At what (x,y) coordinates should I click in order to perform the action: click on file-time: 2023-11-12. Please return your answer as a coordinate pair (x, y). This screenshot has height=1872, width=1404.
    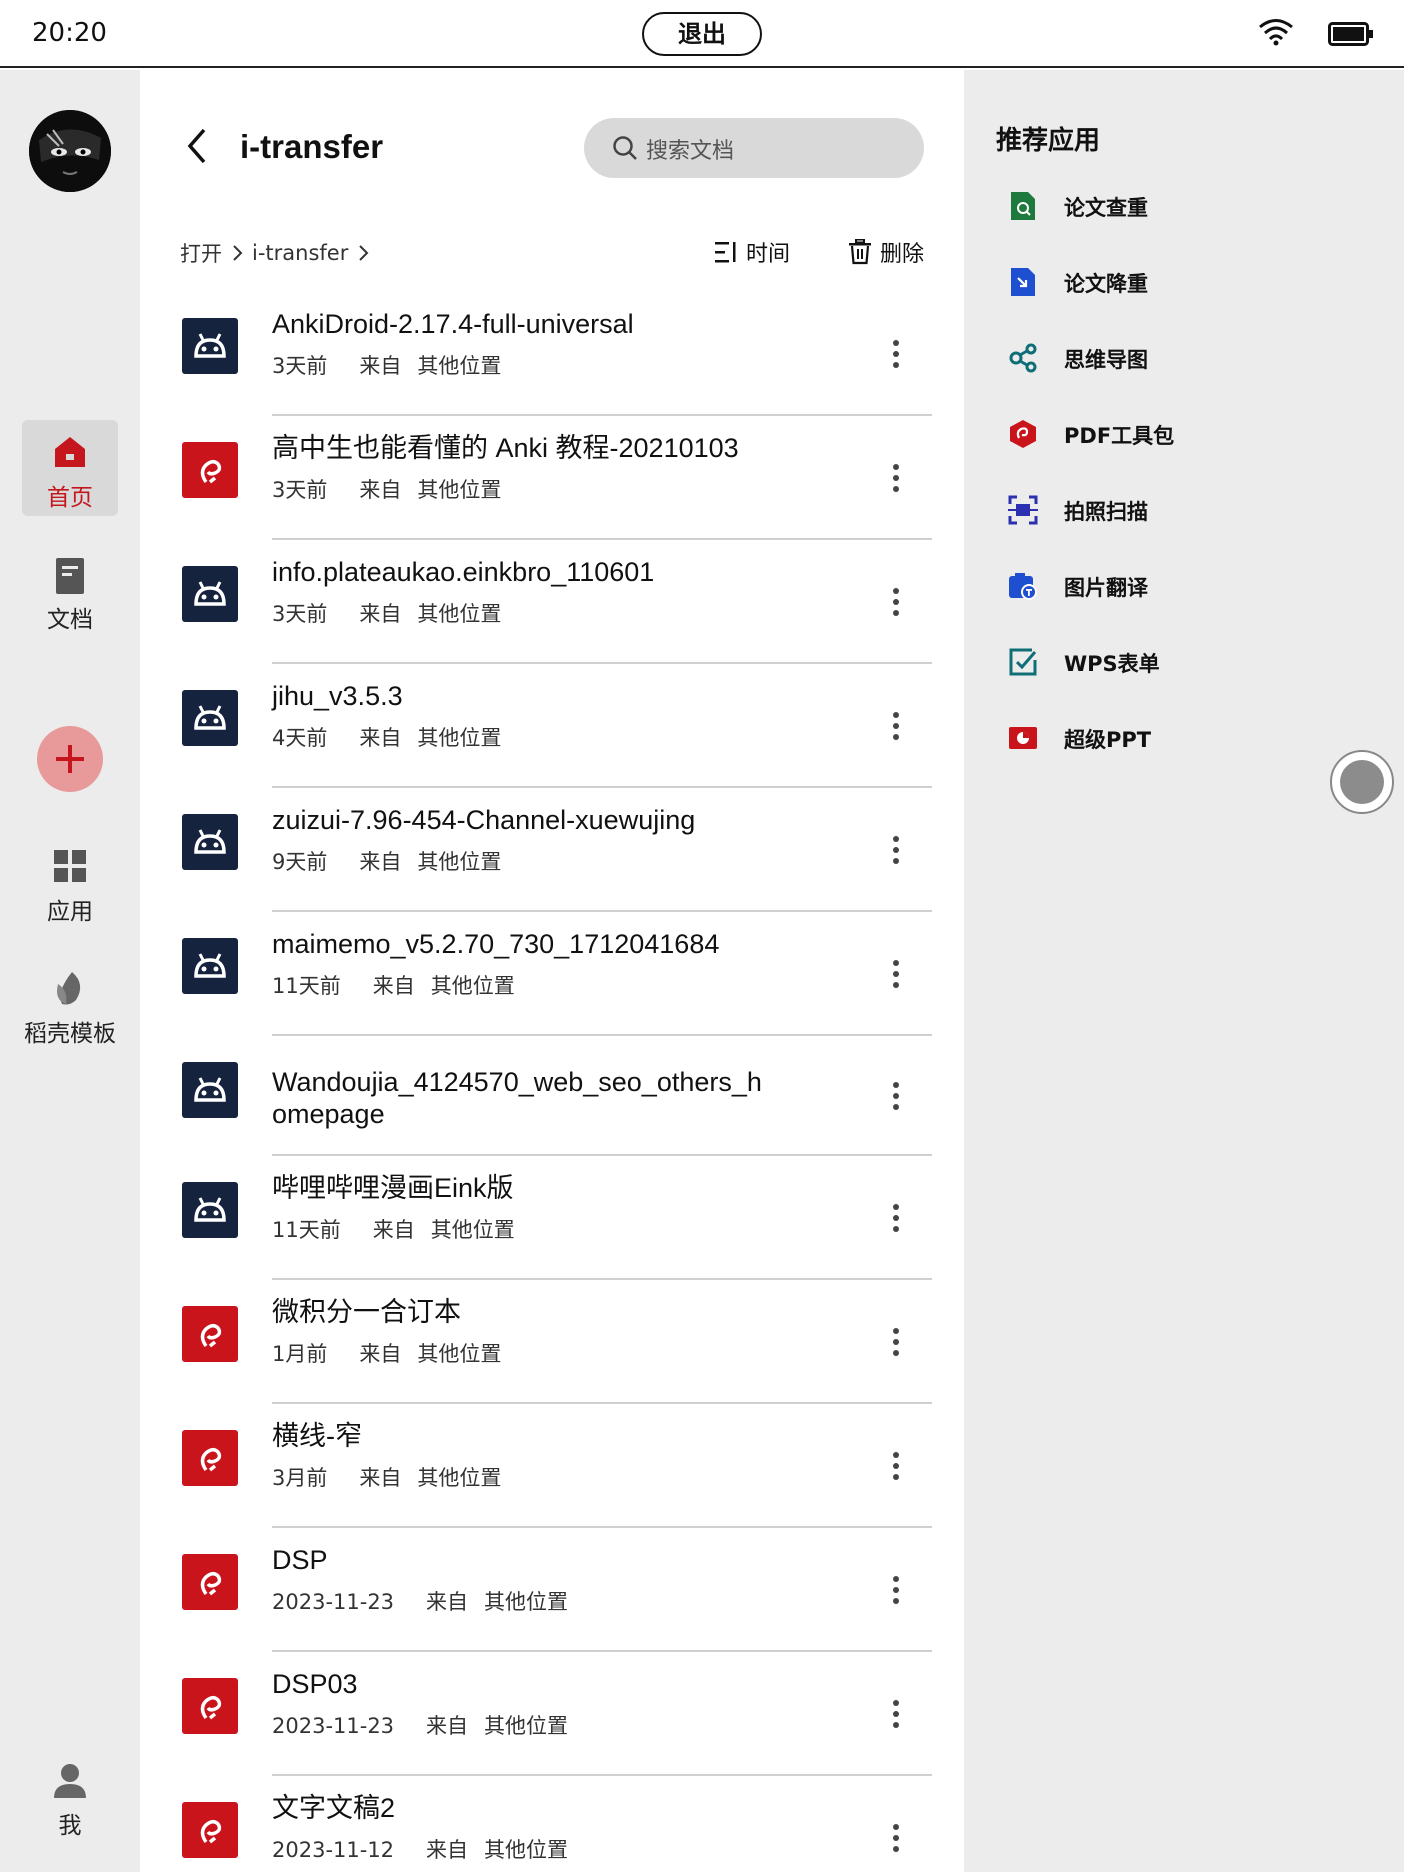
    Looking at the image, I should click on (333, 1850).